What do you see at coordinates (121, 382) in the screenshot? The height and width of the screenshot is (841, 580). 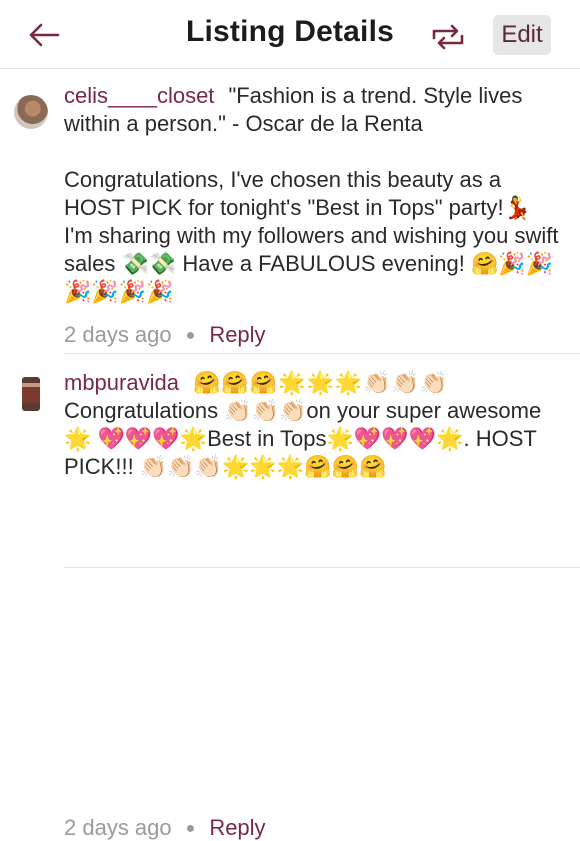 I see `comment-username: mbpuravida` at bounding box center [121, 382].